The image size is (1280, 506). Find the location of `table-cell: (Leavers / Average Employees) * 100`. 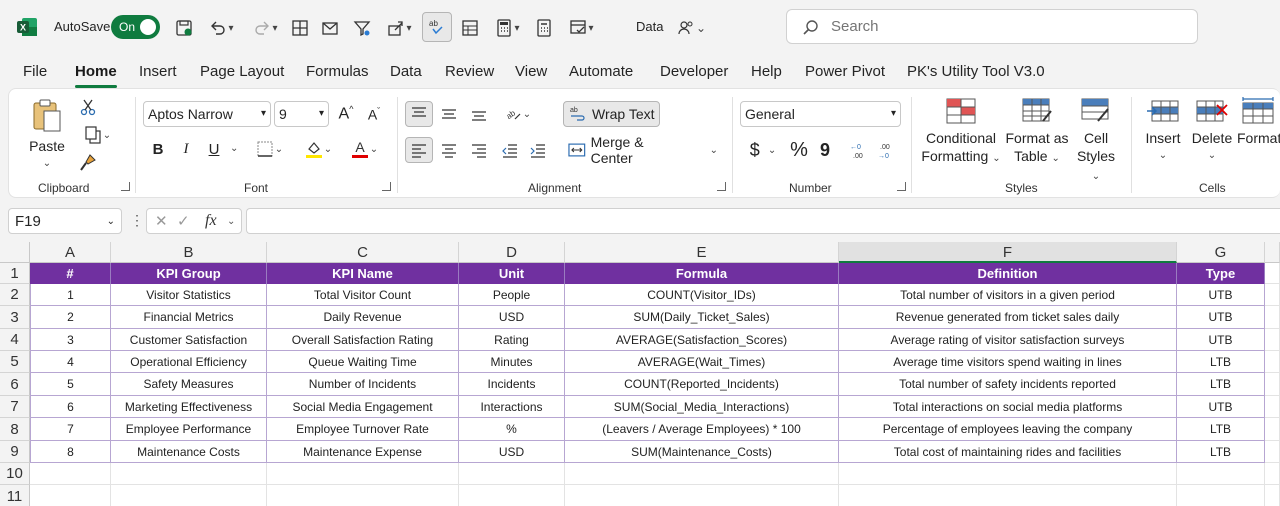

table-cell: (Leavers / Average Employees) * 100 is located at coordinates (702, 429).